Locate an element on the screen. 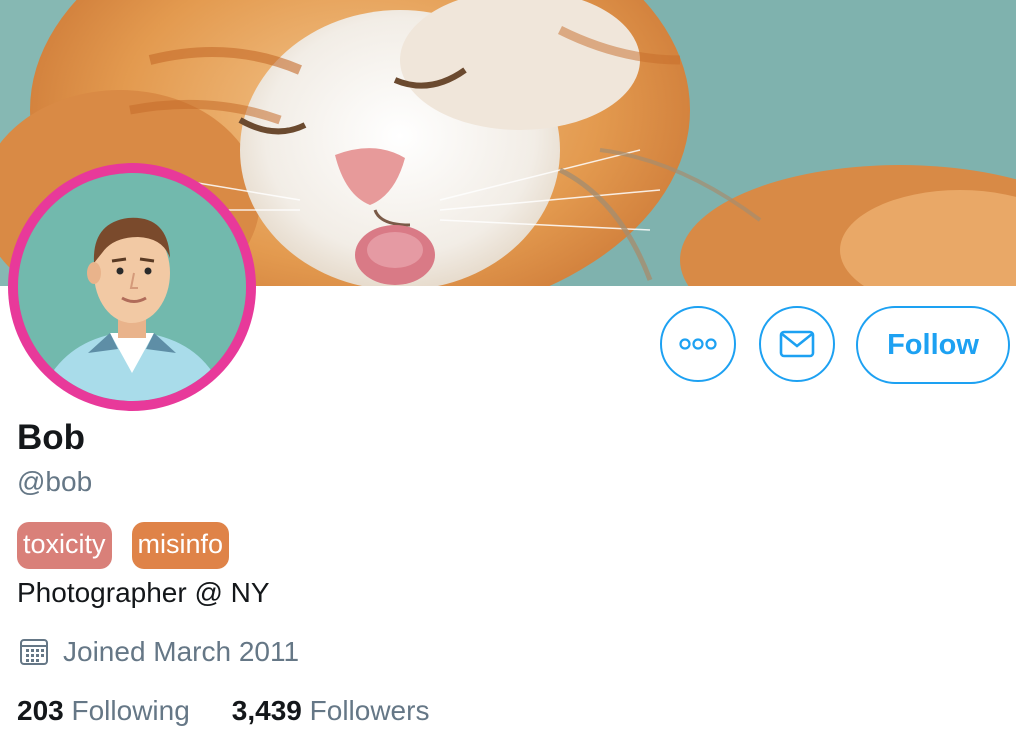  envelope-icon is located at coordinates (797, 344).